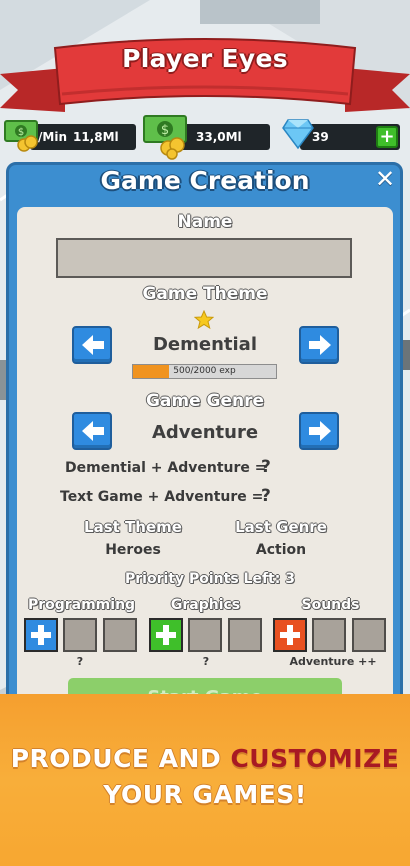  What do you see at coordinates (162, 497) in the screenshot?
I see `combo-type-genre: Text Game + Adventure =` at bounding box center [162, 497].